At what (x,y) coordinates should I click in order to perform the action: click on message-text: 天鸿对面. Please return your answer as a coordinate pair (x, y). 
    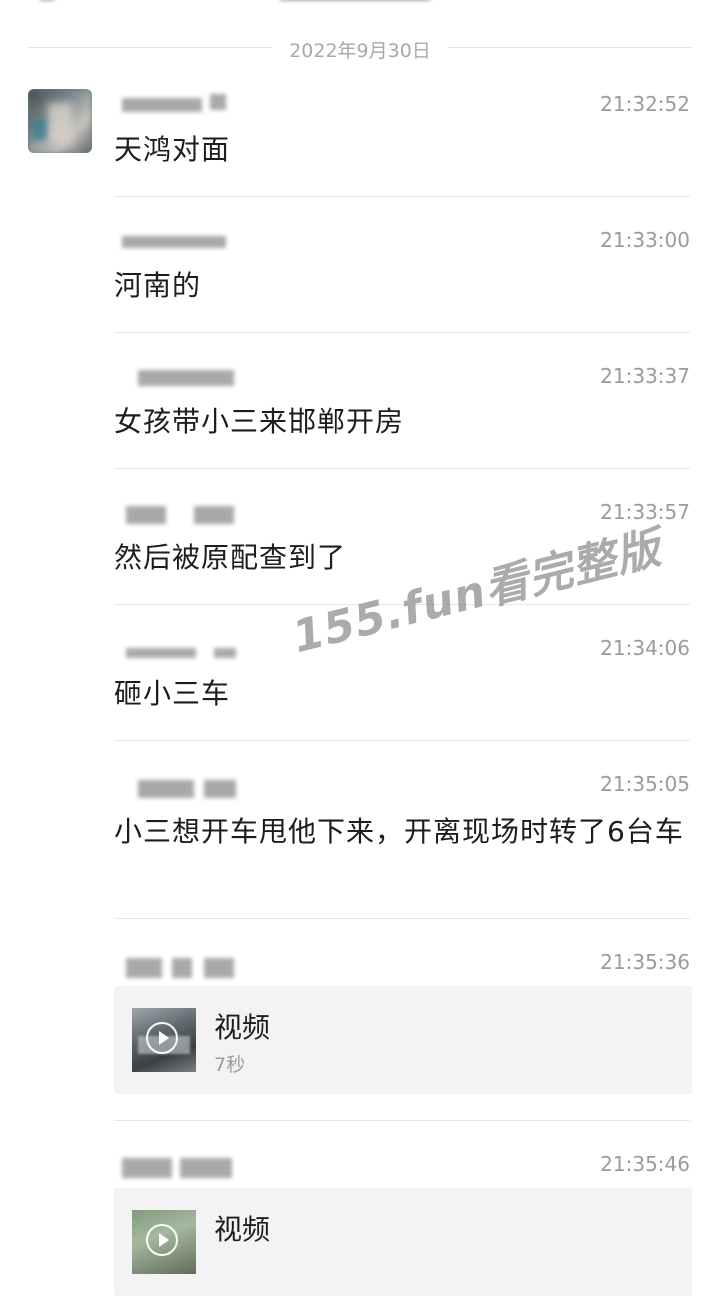
    Looking at the image, I should click on (172, 149).